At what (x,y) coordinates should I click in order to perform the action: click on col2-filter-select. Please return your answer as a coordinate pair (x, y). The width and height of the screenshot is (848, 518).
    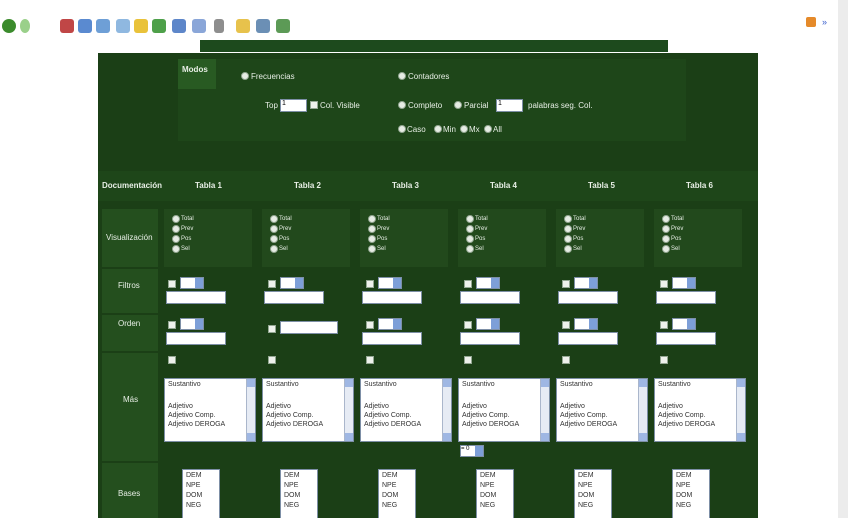
    Looking at the image, I should click on (292, 283).